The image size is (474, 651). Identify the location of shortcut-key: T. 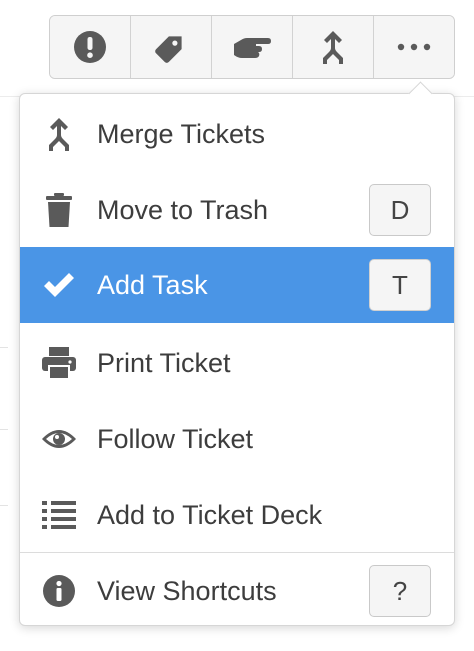
(400, 285).